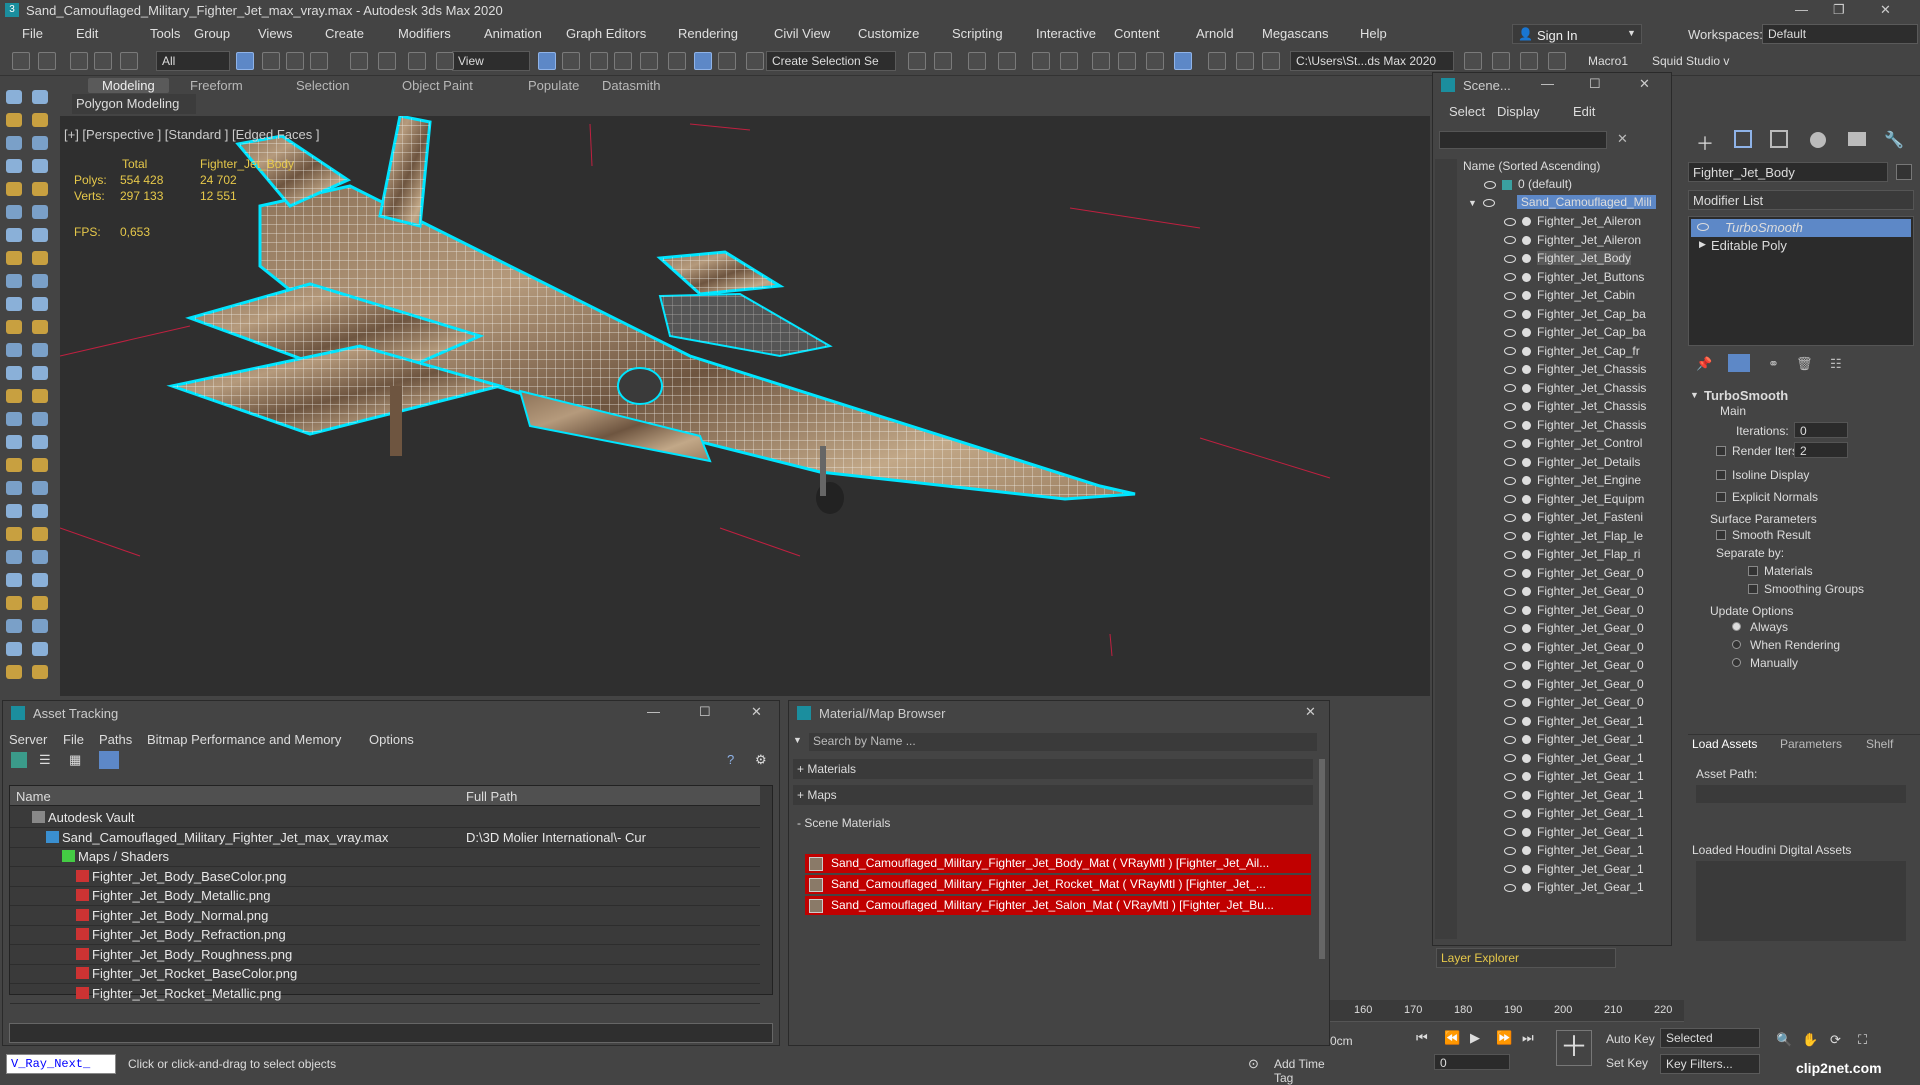 This screenshot has height=1085, width=1920. I want to click on menu-scripting: Scripting, so click(977, 33).